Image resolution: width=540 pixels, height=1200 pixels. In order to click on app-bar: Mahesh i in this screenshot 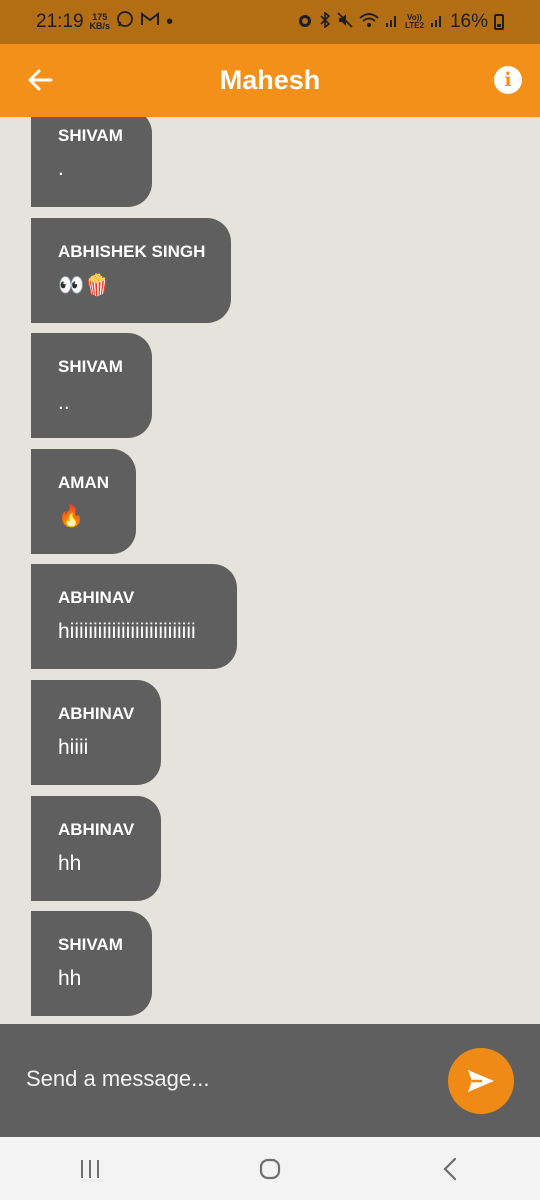, I will do `click(270, 80)`.